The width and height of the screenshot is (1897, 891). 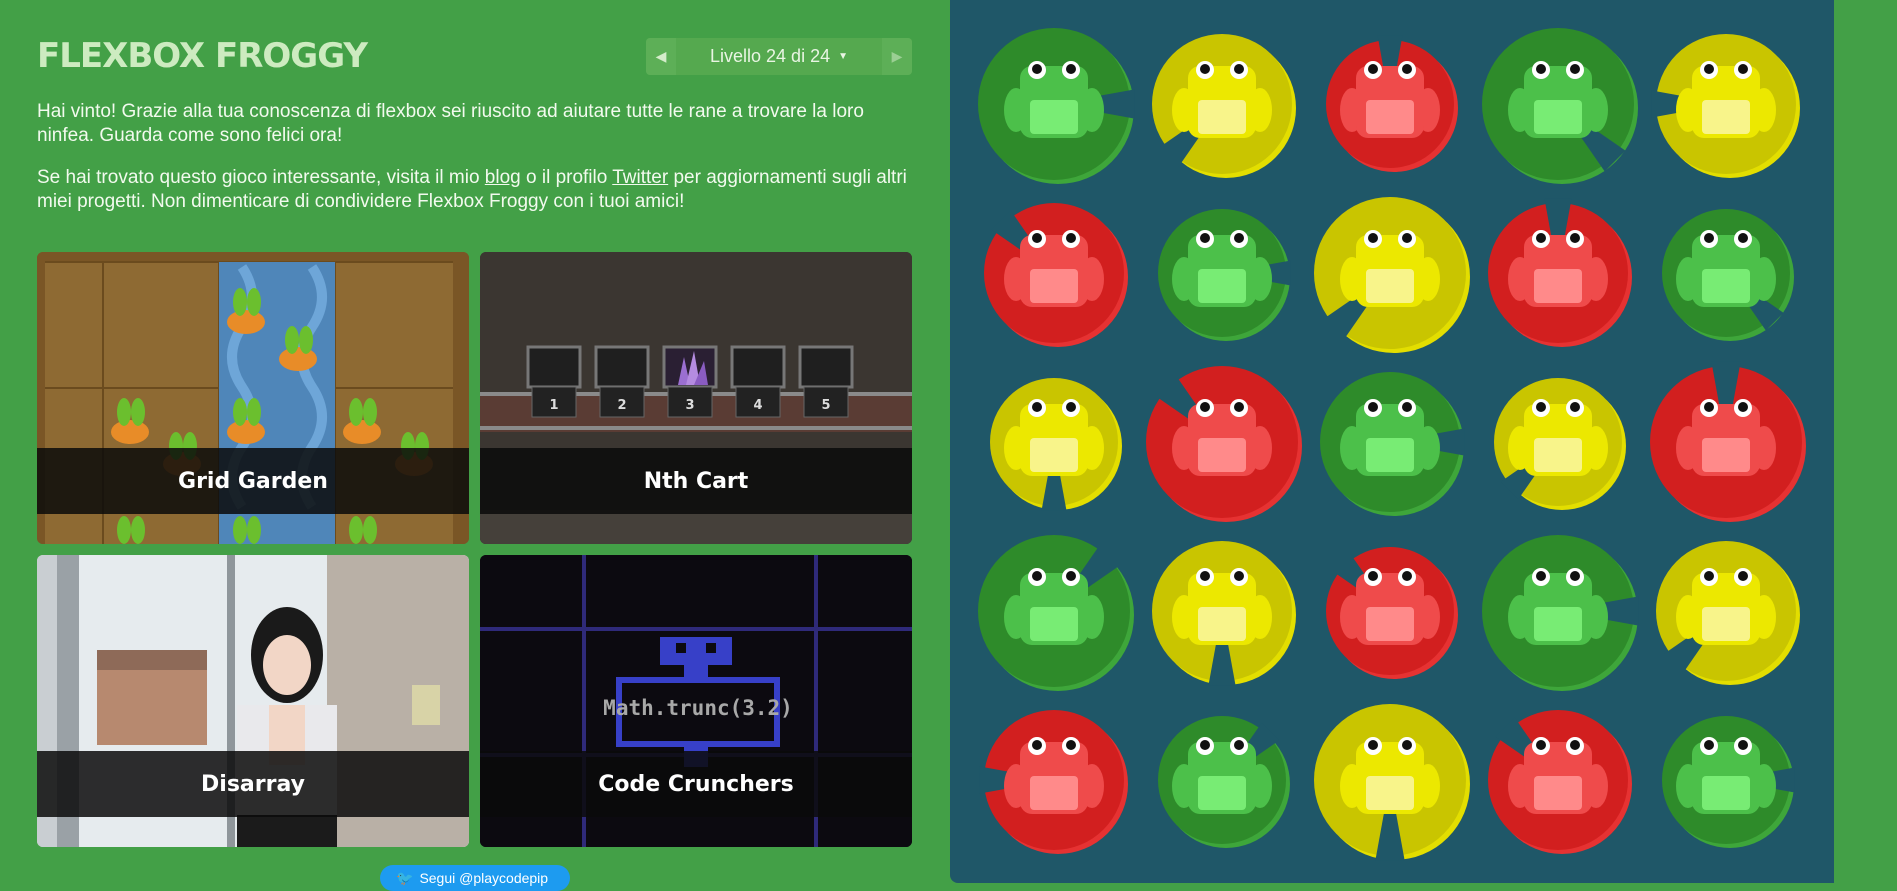 I want to click on next-level-button: ▶, so click(x=897, y=56).